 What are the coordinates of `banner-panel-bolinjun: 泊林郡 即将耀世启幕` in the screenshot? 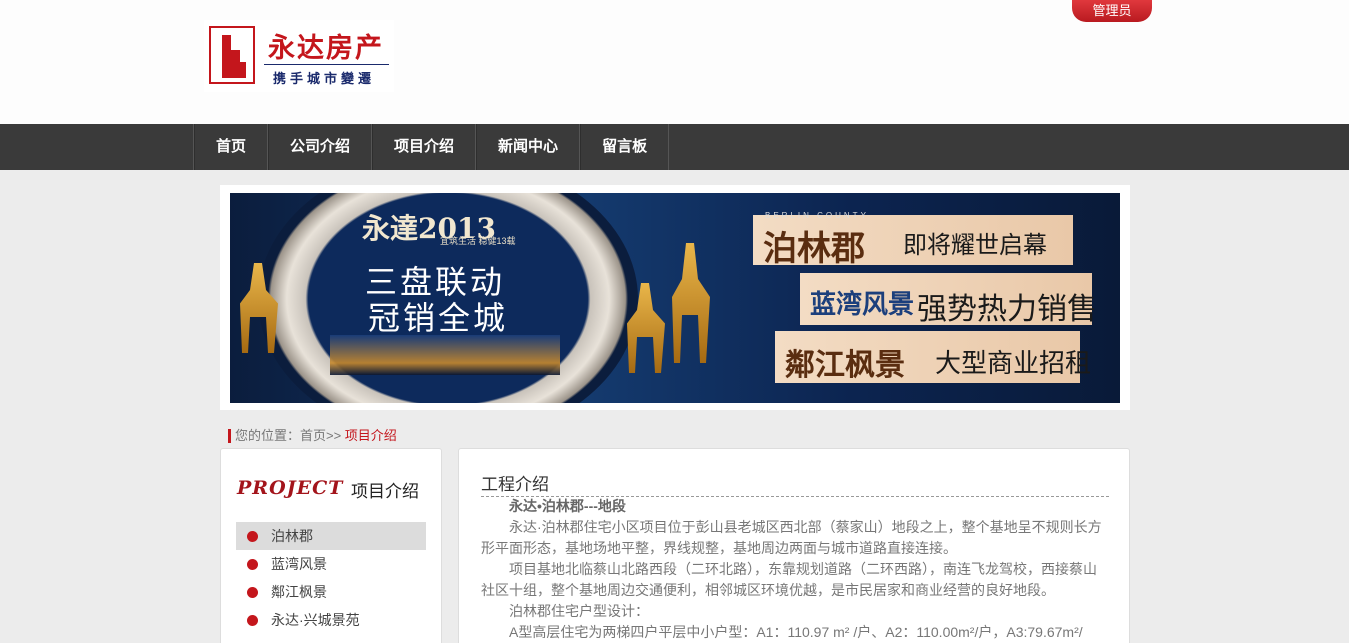 It's located at (913, 242).